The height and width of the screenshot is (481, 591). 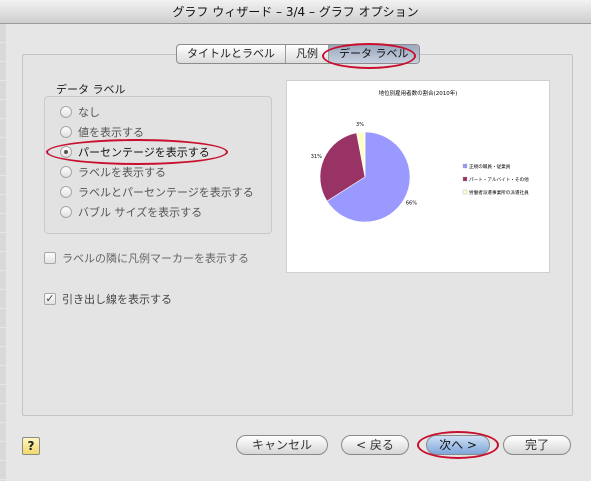 I want to click on radio-label: パーセンテージを表示する, so click(x=144, y=152).